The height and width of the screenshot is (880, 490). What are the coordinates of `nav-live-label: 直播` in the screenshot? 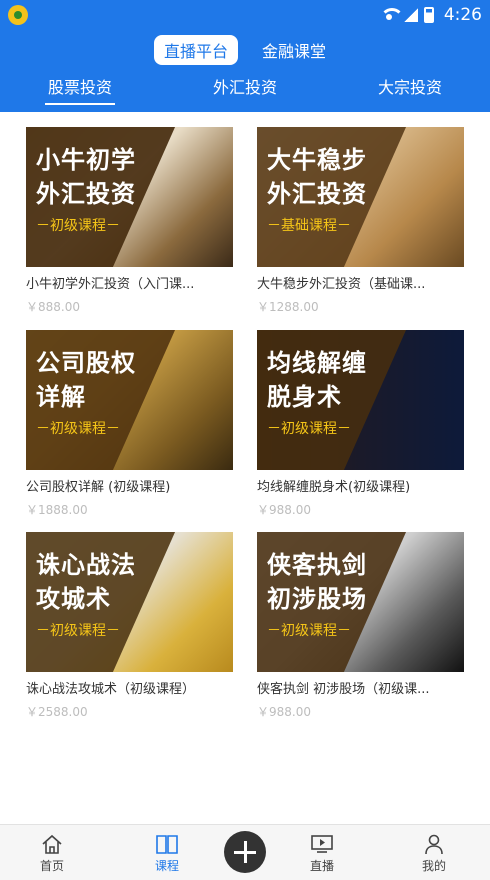 It's located at (321, 866).